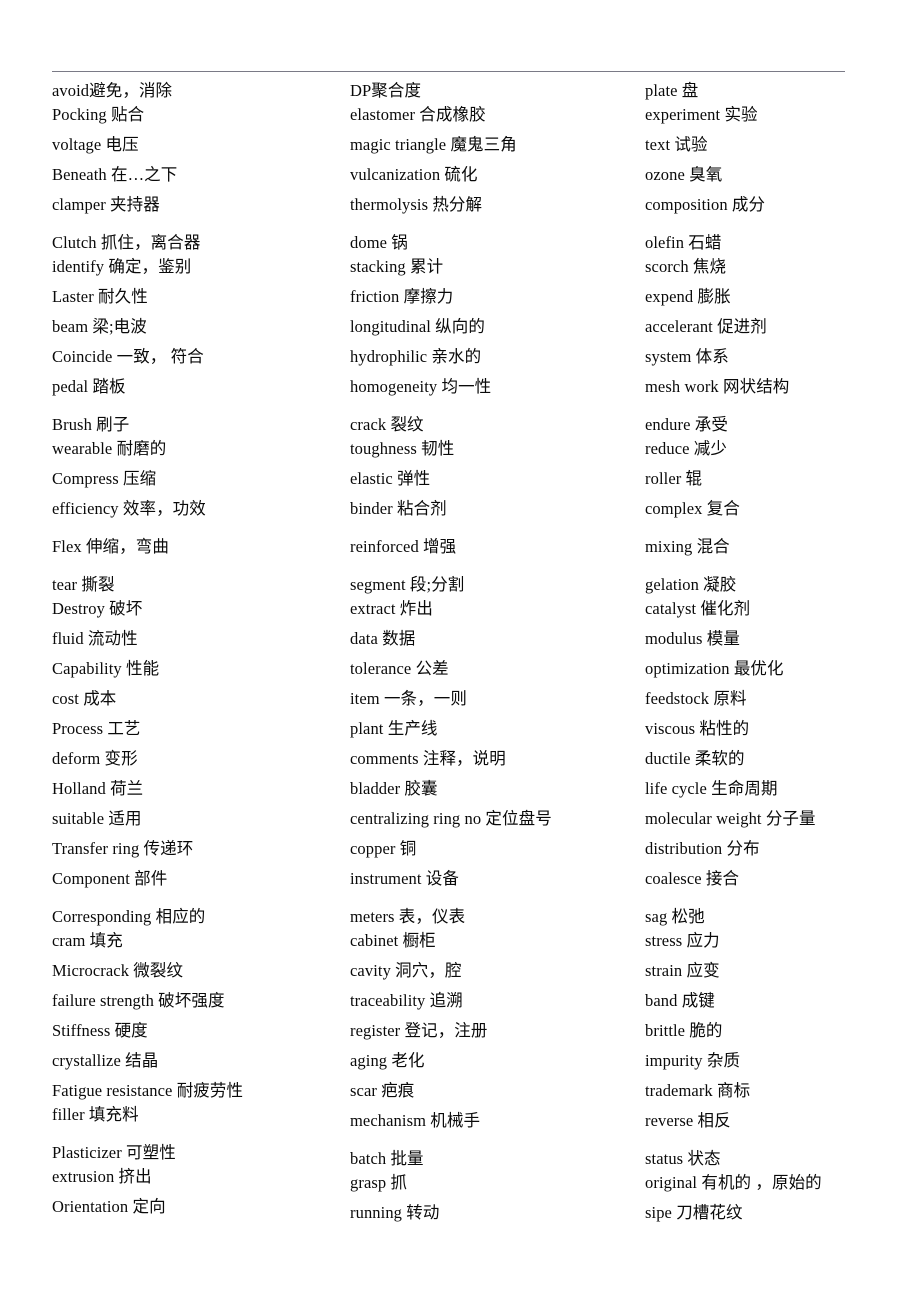 The height and width of the screenshot is (1302, 920). Describe the element at coordinates (714, 668) in the screenshot. I see `glossary-entry: optimization 最优化` at that location.